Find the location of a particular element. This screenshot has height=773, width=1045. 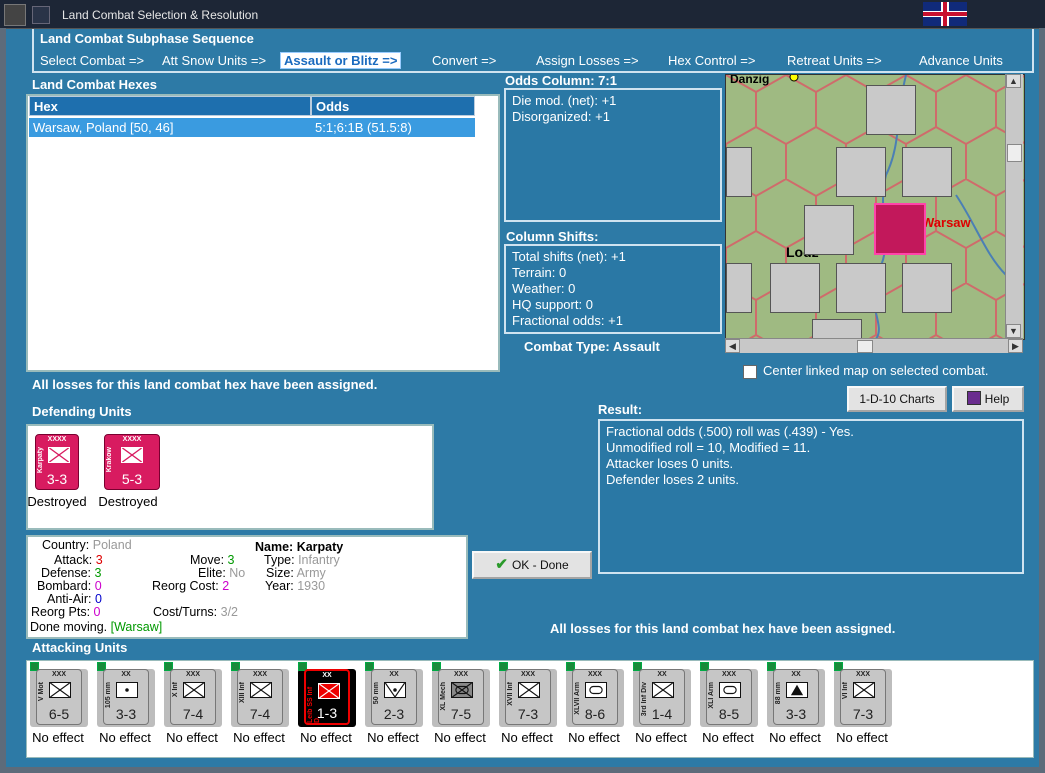

defender-counter-karpaty: XXXX Karpaty 3-3 is located at coordinates (57, 462).